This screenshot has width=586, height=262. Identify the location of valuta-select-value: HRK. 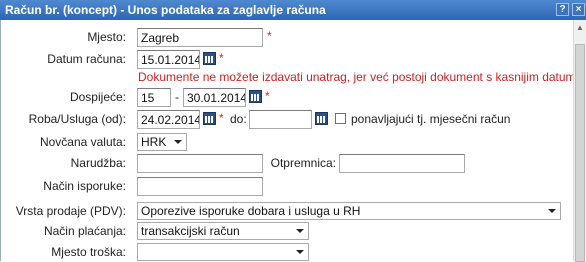
(154, 142).